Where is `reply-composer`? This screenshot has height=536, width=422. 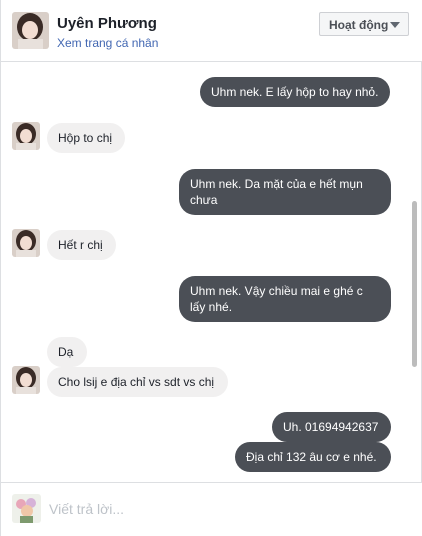 reply-composer is located at coordinates (211, 509).